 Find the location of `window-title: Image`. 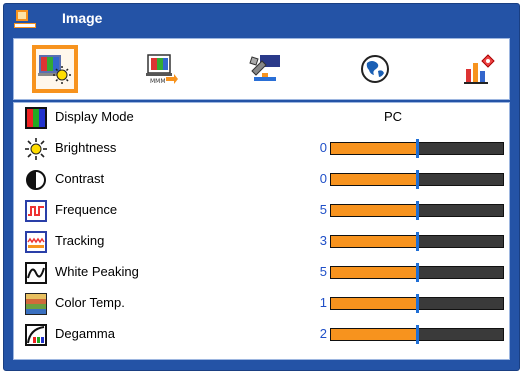

window-title: Image is located at coordinates (82, 18).